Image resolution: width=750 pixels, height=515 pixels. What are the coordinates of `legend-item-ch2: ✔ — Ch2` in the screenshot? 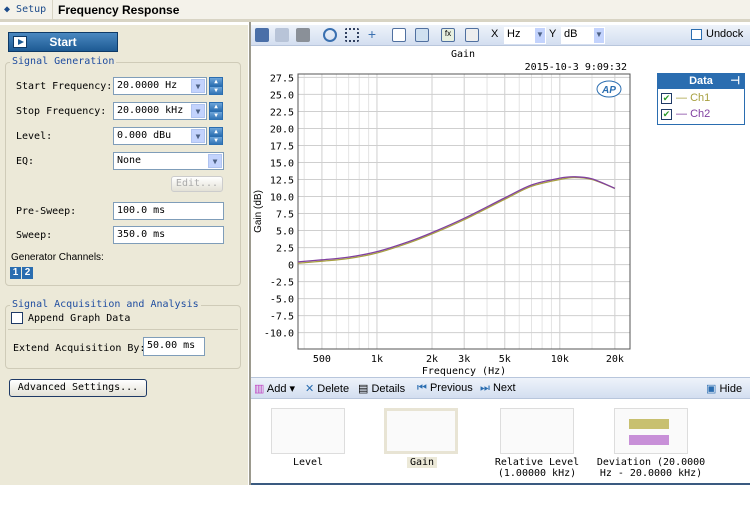 It's located at (685, 115).